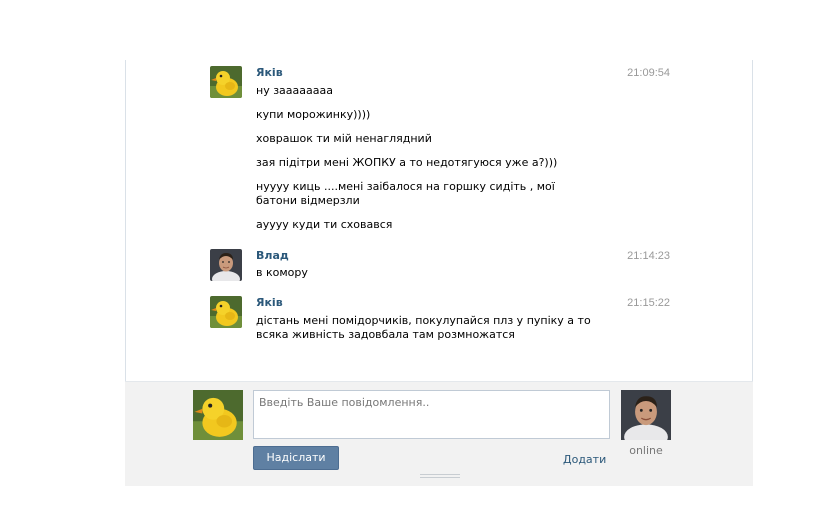 Image resolution: width=840 pixels, height=525 pixels. What do you see at coordinates (426, 273) in the screenshot?
I see `message-lines: в комору` at bounding box center [426, 273].